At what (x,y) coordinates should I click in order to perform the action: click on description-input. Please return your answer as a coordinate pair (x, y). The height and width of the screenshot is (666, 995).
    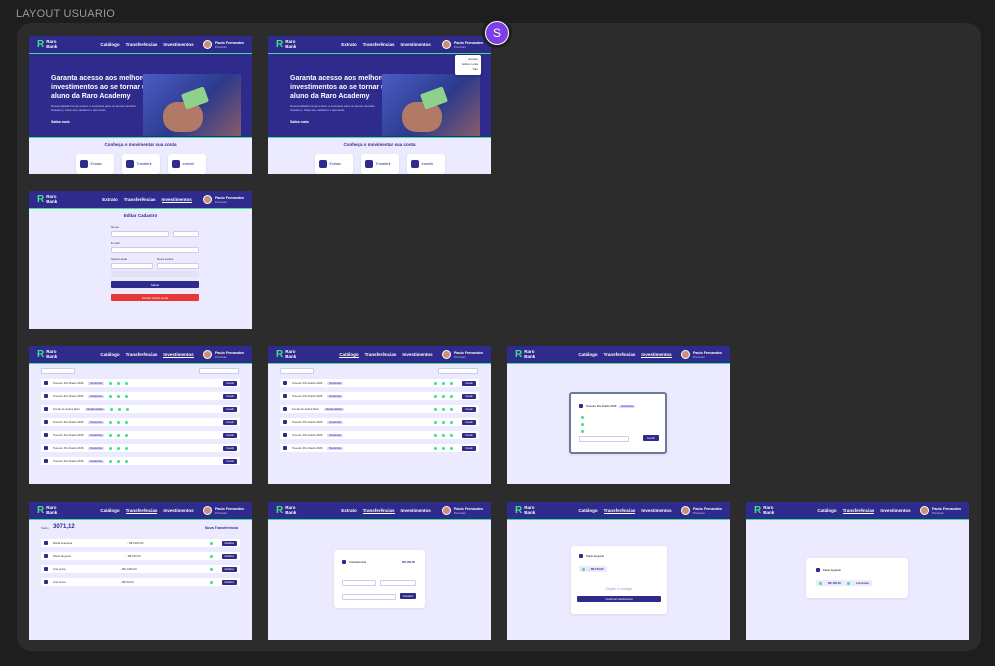
    Looking at the image, I should click on (369, 597).